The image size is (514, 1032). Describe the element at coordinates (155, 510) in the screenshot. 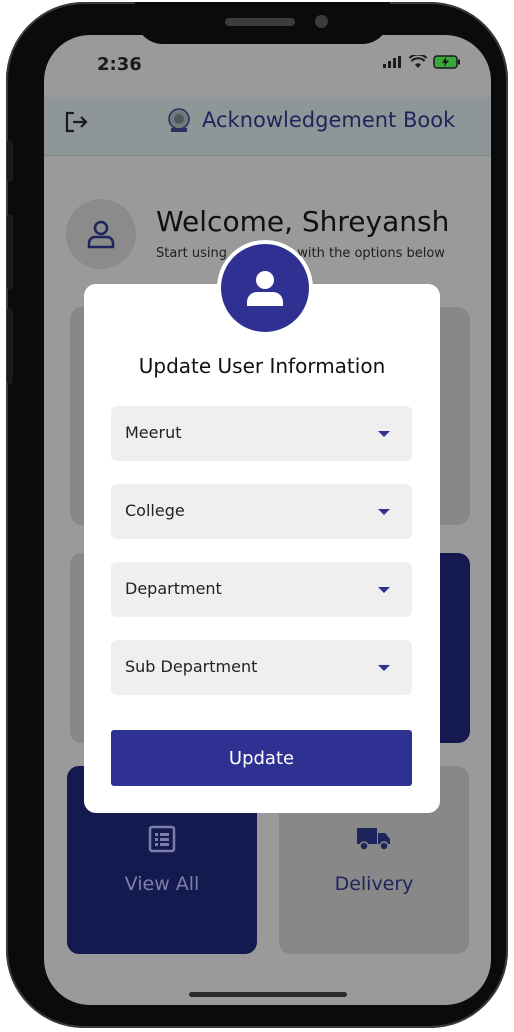

I see `college-dropdown-value: College` at that location.